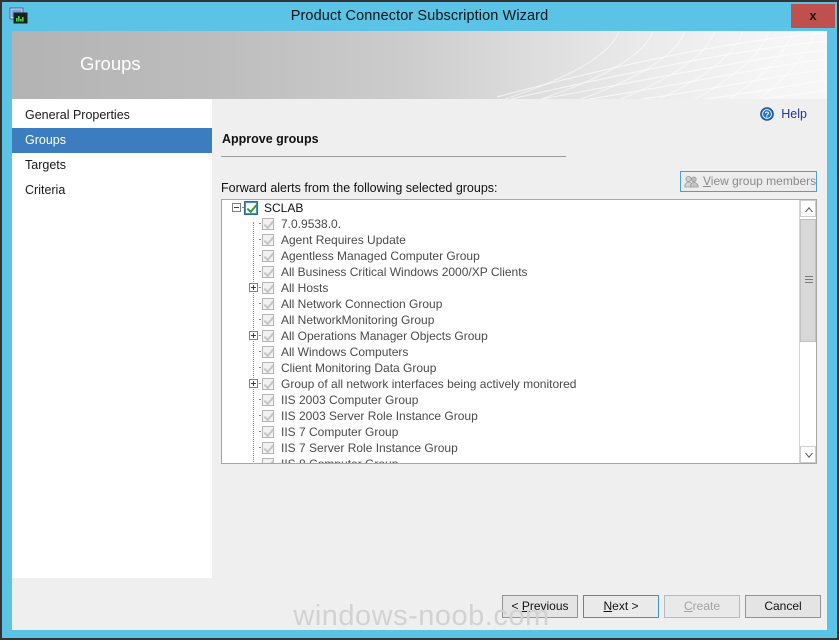 The image size is (839, 640). What do you see at coordinates (369, 448) in the screenshot?
I see `tree-row-label: IIS 7 Server Role Instance Group` at bounding box center [369, 448].